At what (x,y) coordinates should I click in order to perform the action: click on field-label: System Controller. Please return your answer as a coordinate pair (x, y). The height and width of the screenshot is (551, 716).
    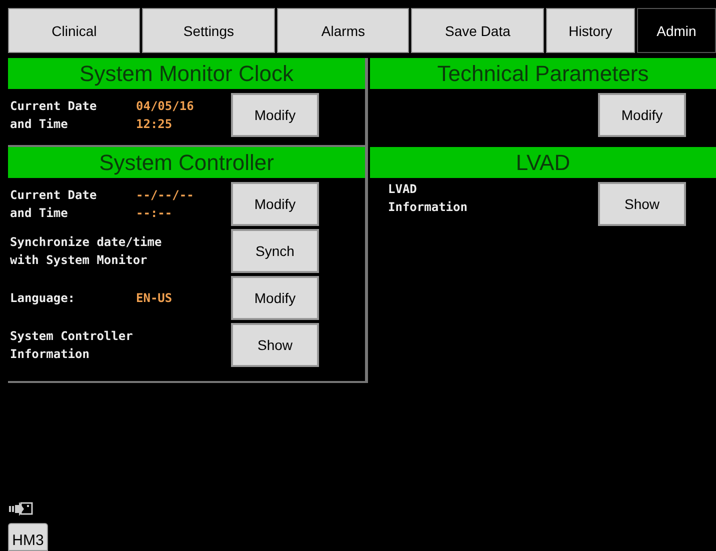
    Looking at the image, I should click on (72, 336).